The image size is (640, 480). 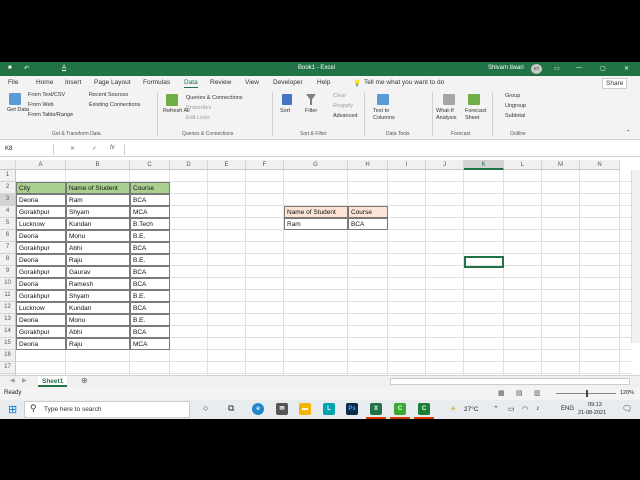 What do you see at coordinates (595, 405) in the screenshot?
I see `clock-time: 09:13` at bounding box center [595, 405].